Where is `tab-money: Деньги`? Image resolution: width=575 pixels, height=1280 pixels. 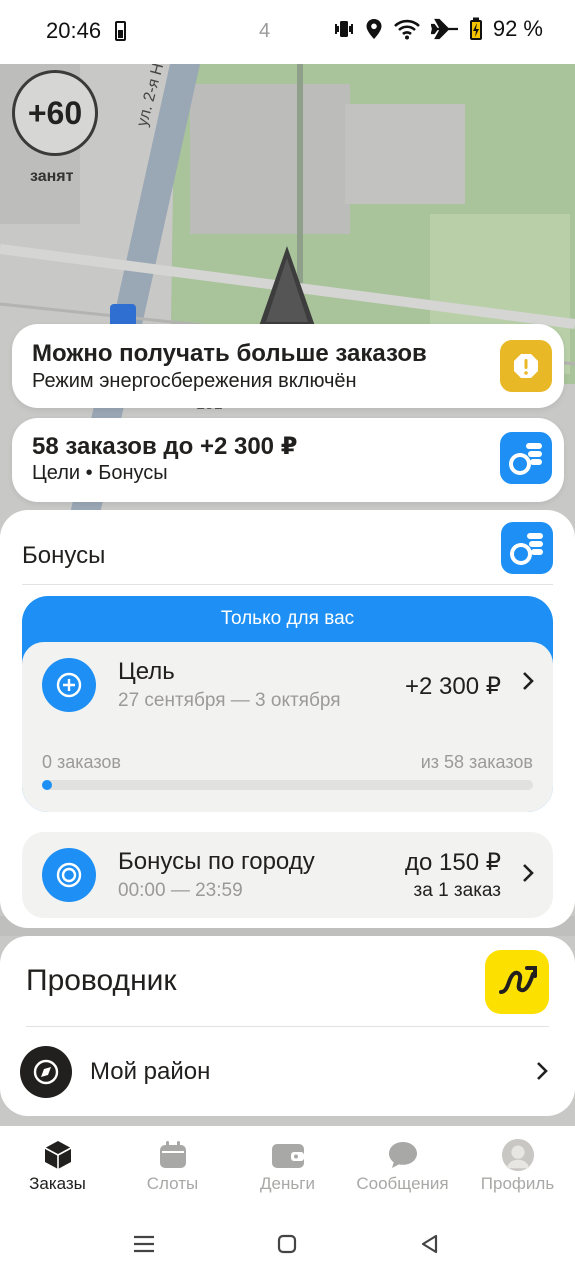 tab-money: Деньги is located at coordinates (287, 1167).